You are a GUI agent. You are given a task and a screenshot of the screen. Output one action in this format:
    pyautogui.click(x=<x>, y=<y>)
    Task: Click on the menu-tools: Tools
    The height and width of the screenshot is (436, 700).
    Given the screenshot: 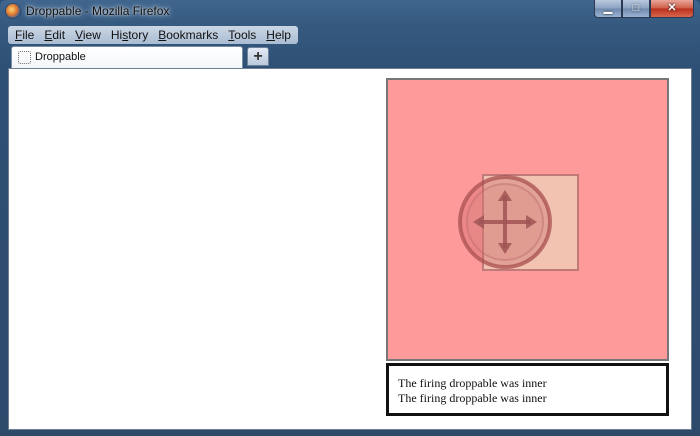 What is the action you would take?
    pyautogui.click(x=242, y=35)
    